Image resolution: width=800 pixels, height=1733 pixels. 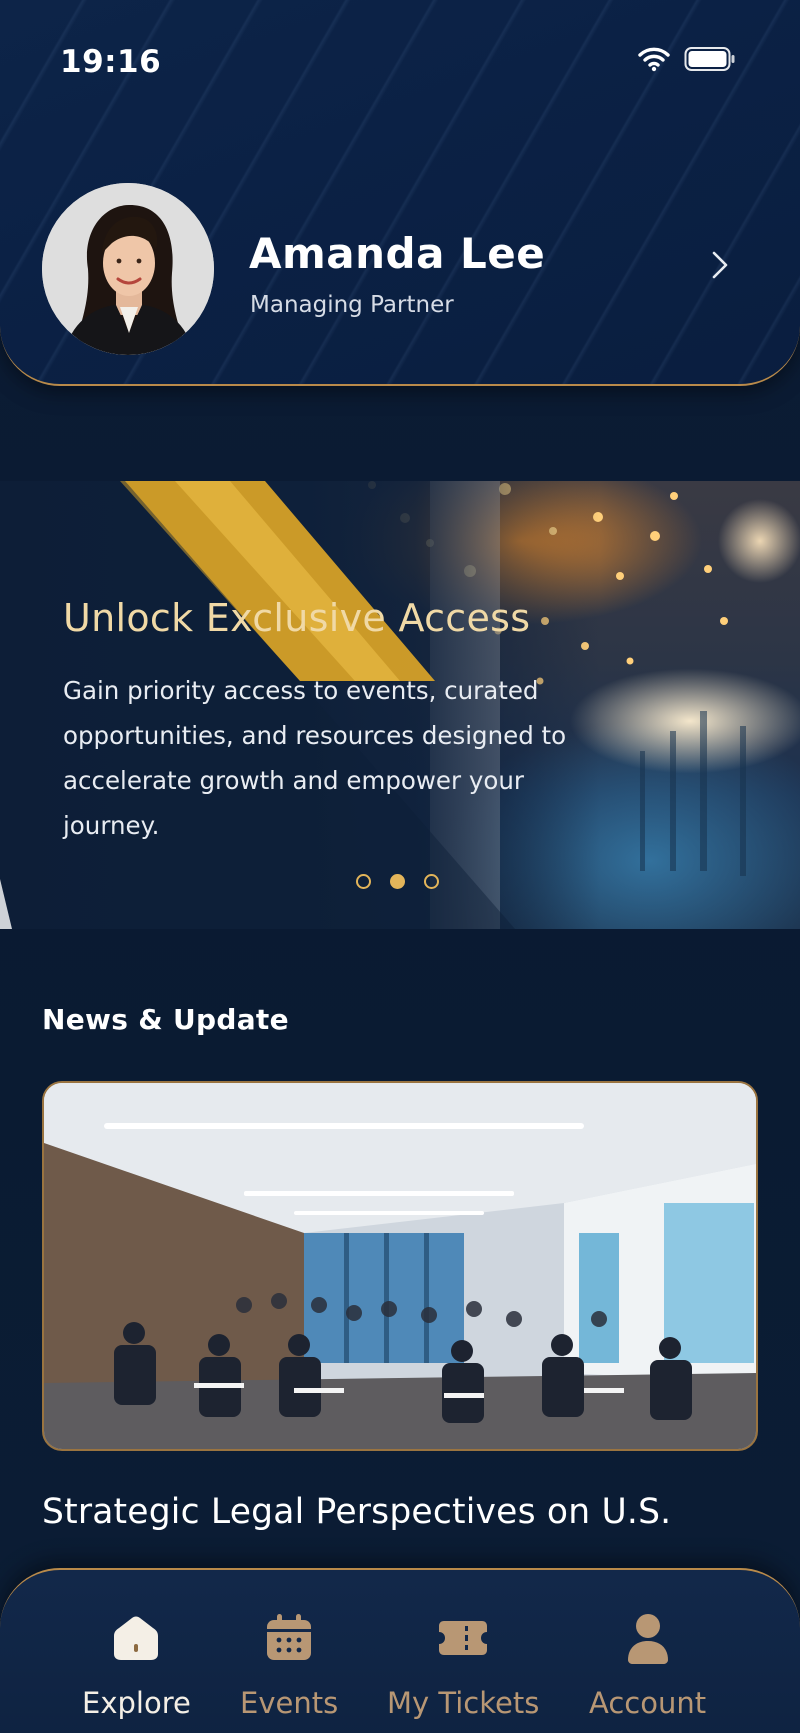 I want to click on nav-label-events: Events, so click(x=289, y=1703).